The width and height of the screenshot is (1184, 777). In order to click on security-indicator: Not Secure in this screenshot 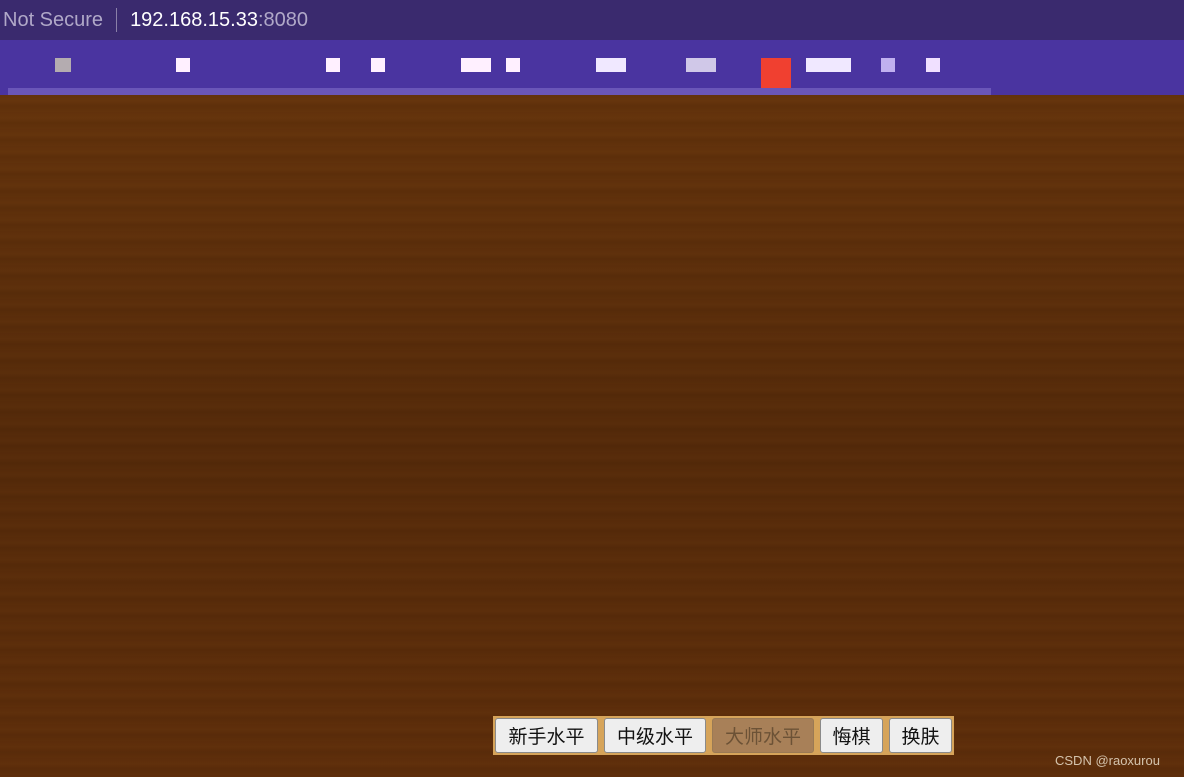, I will do `click(53, 20)`.